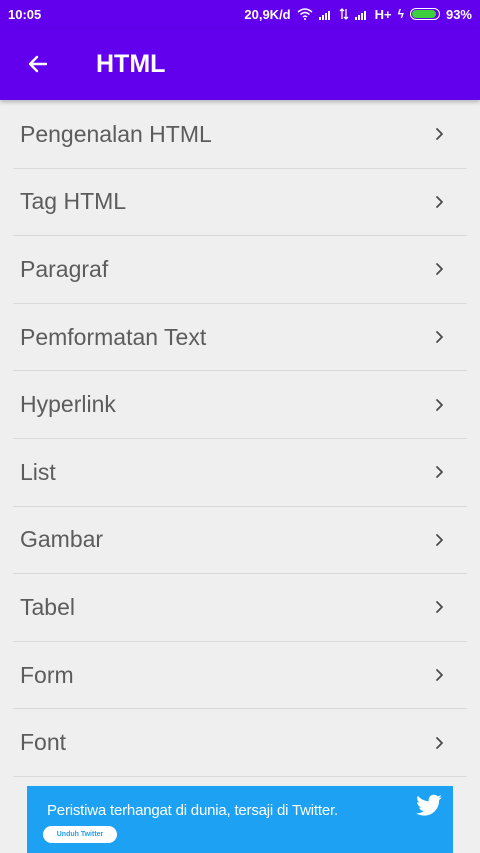 This screenshot has width=480, height=853. What do you see at coordinates (240, 743) in the screenshot?
I see `list-item-font: Font` at bounding box center [240, 743].